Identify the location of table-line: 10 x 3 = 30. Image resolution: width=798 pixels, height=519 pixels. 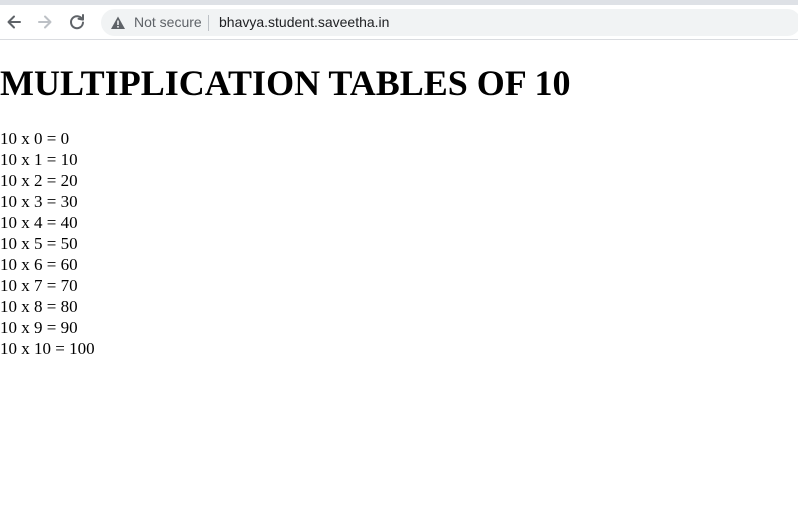
(39, 201).